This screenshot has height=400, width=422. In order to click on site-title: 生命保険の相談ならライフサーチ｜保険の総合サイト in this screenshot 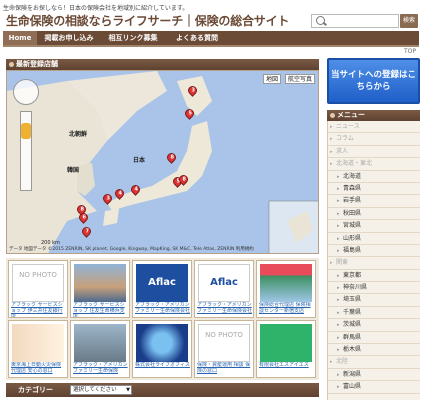, I will do `click(147, 20)`.